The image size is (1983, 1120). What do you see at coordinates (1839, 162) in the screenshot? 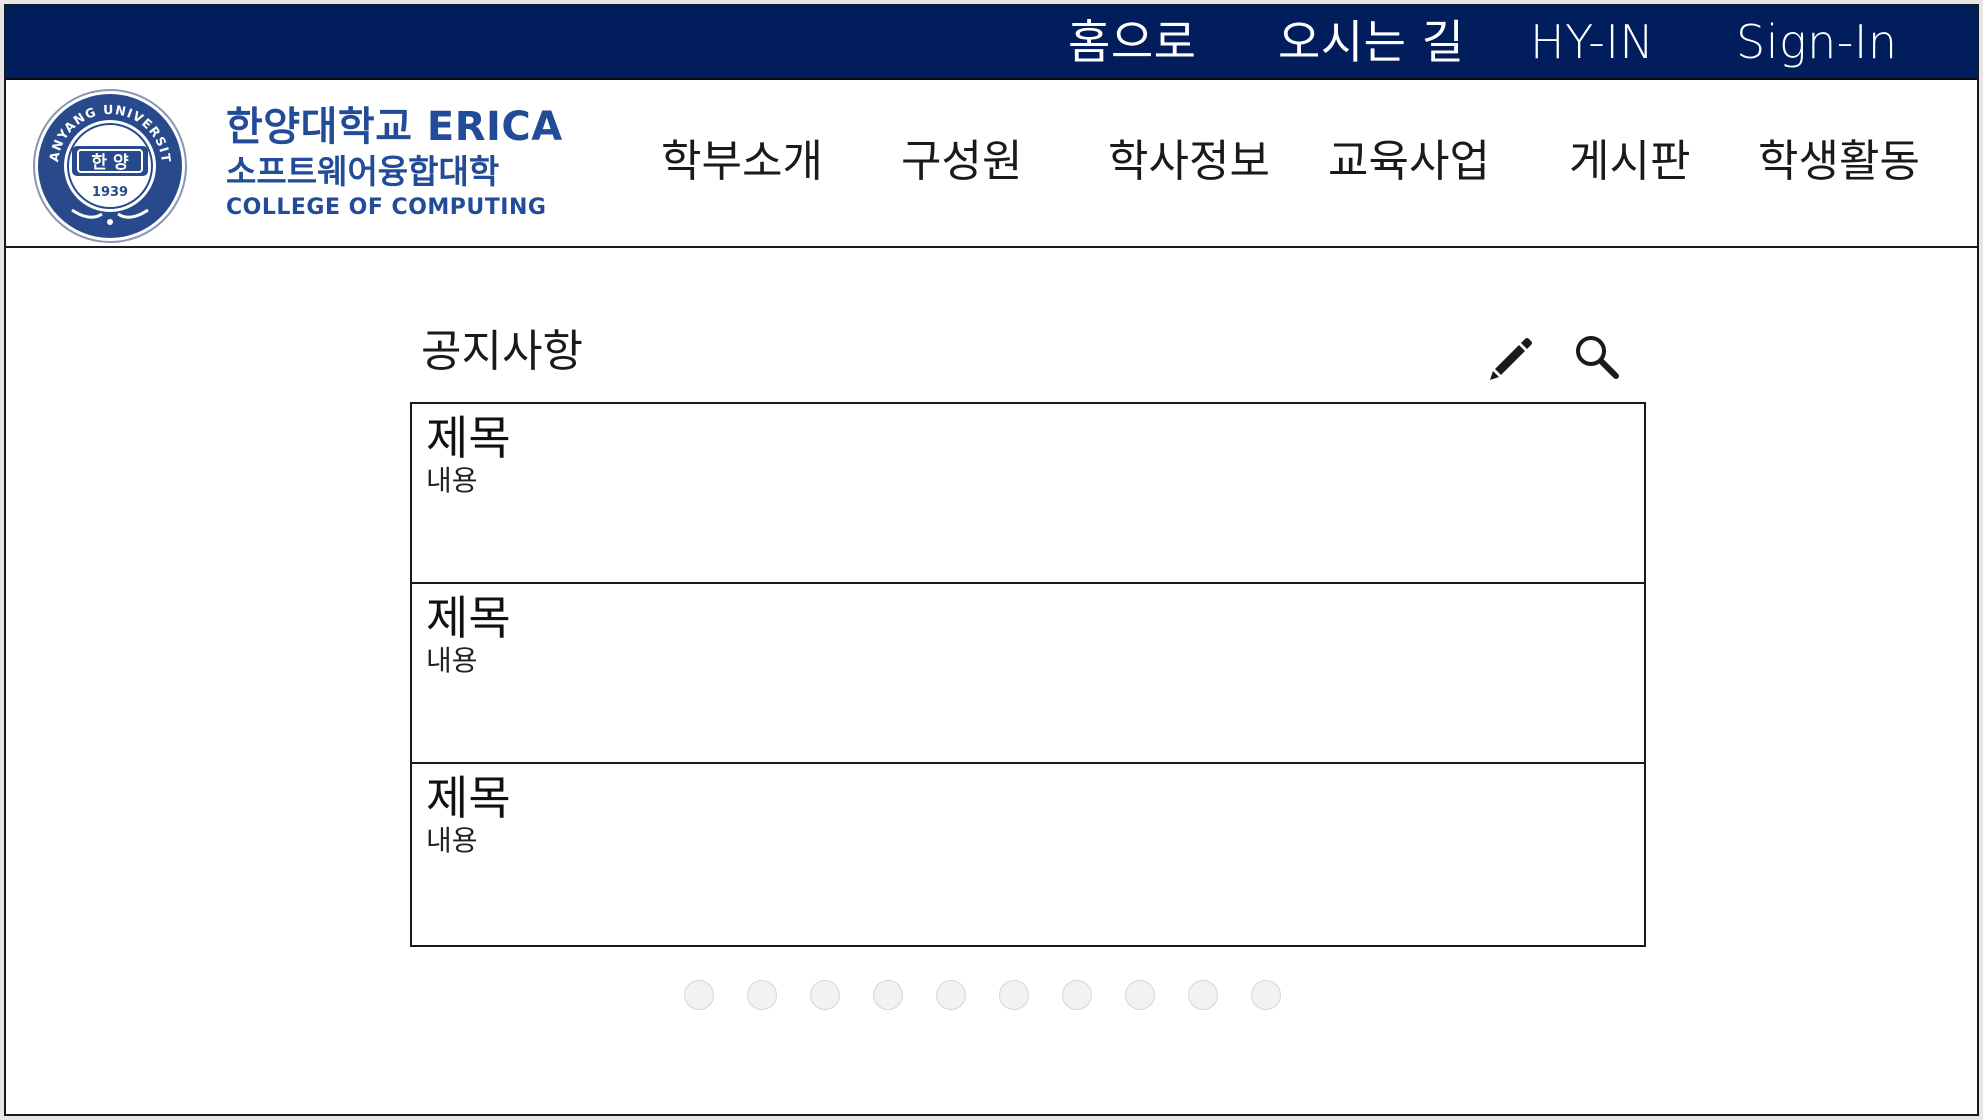
I see `nav-item-student-activities: 학생활동` at bounding box center [1839, 162].